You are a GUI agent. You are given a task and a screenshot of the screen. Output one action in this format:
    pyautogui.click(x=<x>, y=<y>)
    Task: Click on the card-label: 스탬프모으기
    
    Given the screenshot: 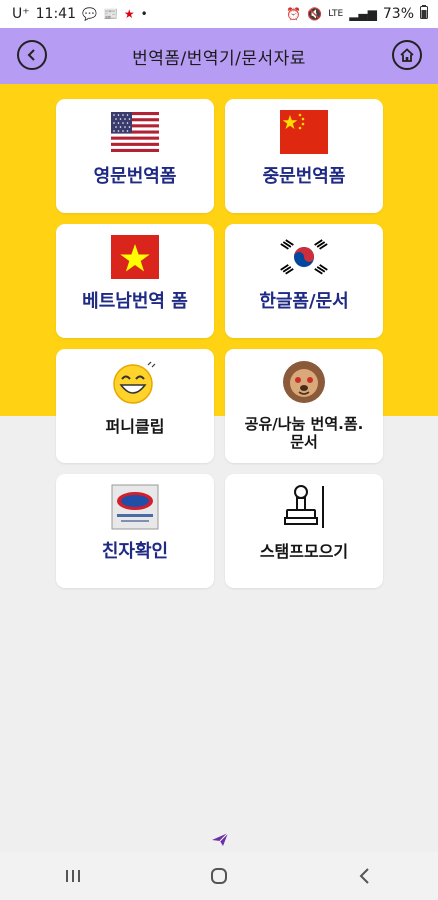 What is the action you would take?
    pyautogui.click(x=304, y=551)
    